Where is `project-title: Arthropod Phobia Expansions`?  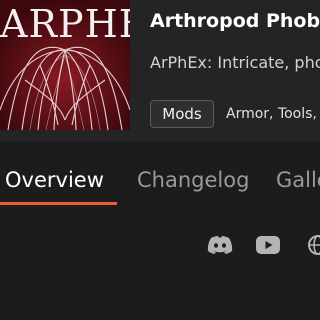 project-title: Arthropod Phobia Expansions is located at coordinates (235, 21).